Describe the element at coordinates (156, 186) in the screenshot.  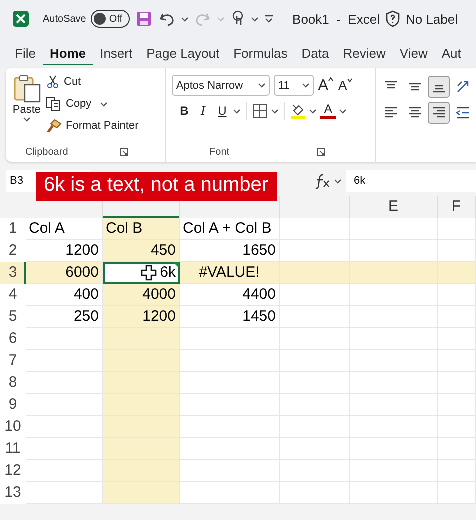
I see `caption-toast: 6k is a text, not a number` at that location.